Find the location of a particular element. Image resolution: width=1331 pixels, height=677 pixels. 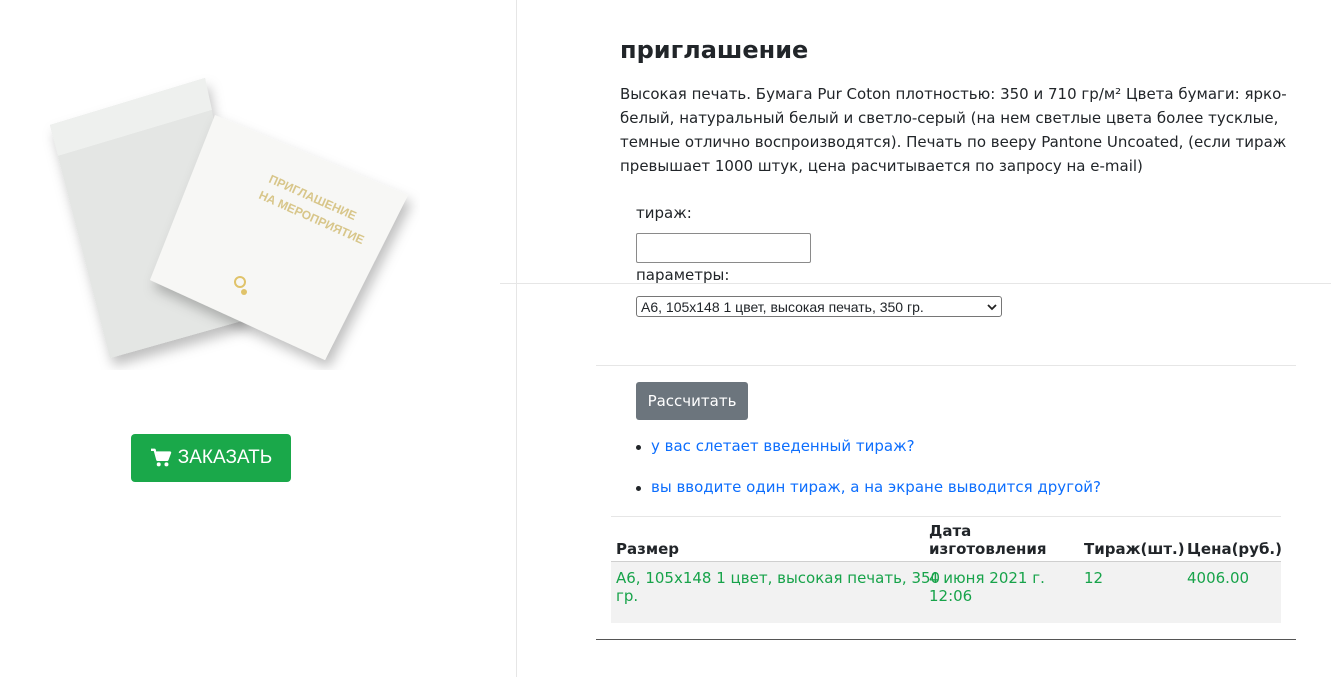

table-header-date-line2: изготовления is located at coordinates (988, 549).